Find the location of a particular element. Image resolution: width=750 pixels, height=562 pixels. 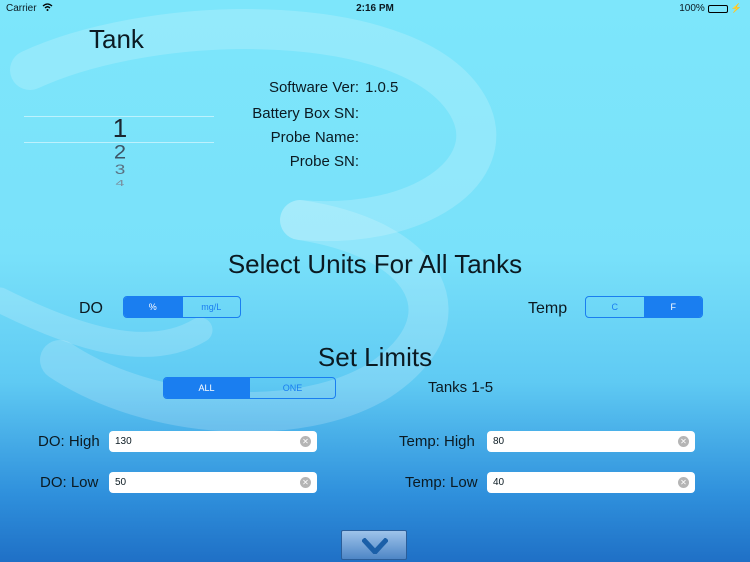

units-heading: Select Units For All Tanks is located at coordinates (375, 264).